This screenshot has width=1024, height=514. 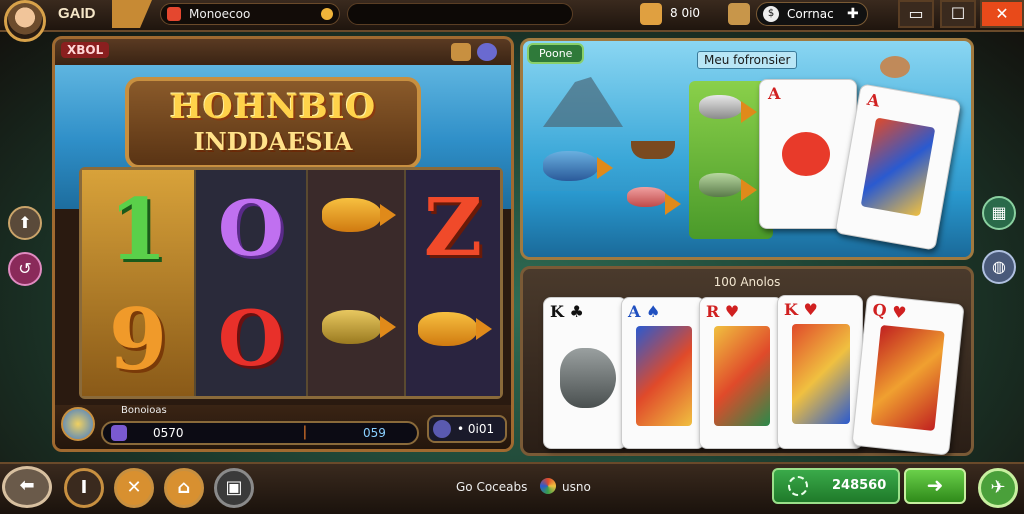 What do you see at coordinates (252, 283) in the screenshot?
I see `reel-2: O O` at bounding box center [252, 283].